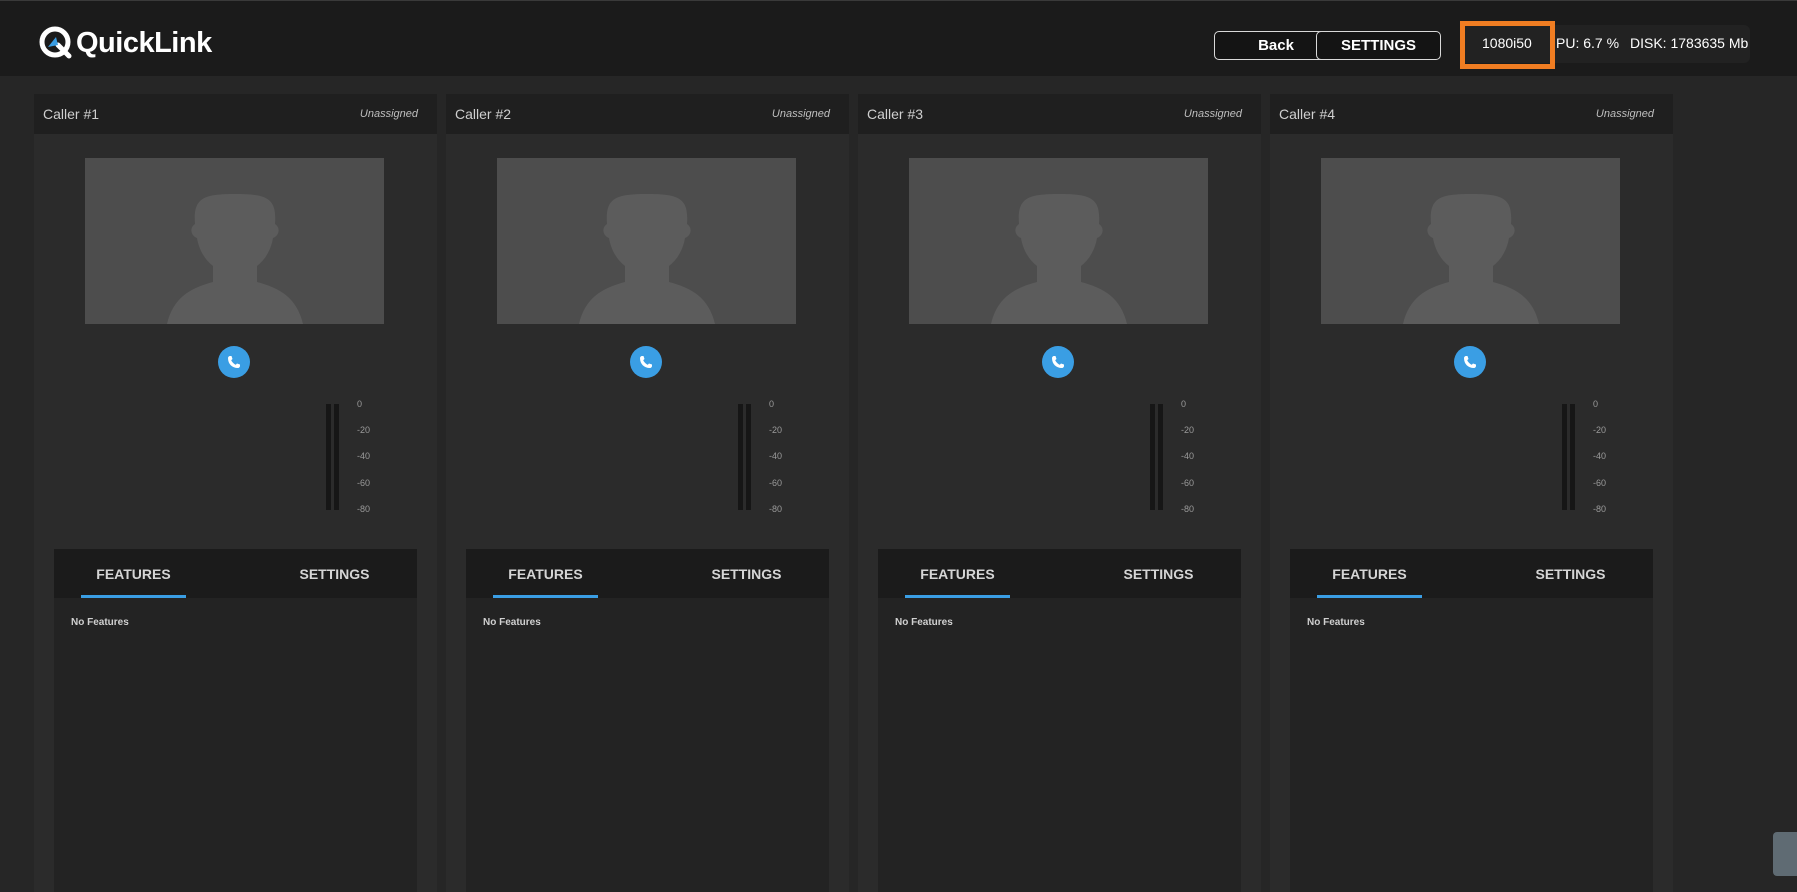 This screenshot has width=1797, height=892. Describe the element at coordinates (483, 114) in the screenshot. I see `caller-title: Caller #2` at that location.